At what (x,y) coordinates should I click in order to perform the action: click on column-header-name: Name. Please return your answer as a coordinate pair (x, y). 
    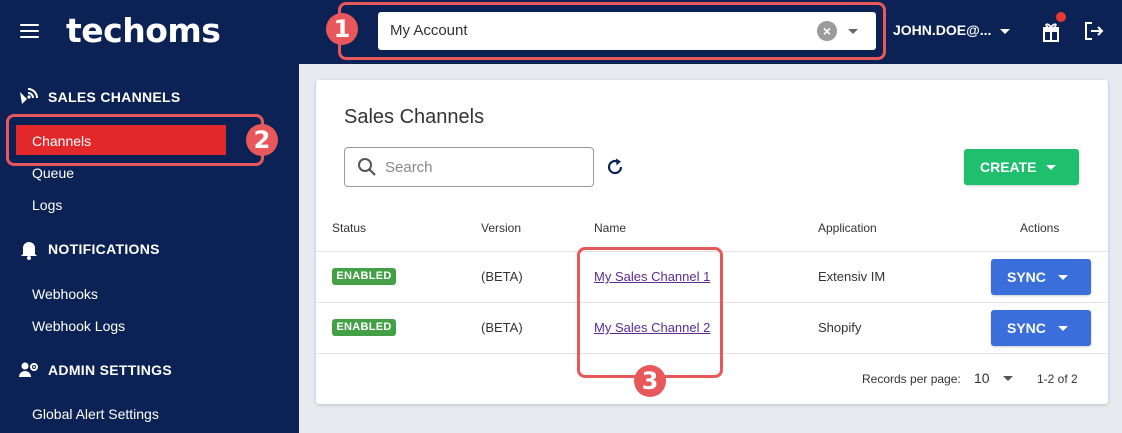
    Looking at the image, I should click on (610, 228).